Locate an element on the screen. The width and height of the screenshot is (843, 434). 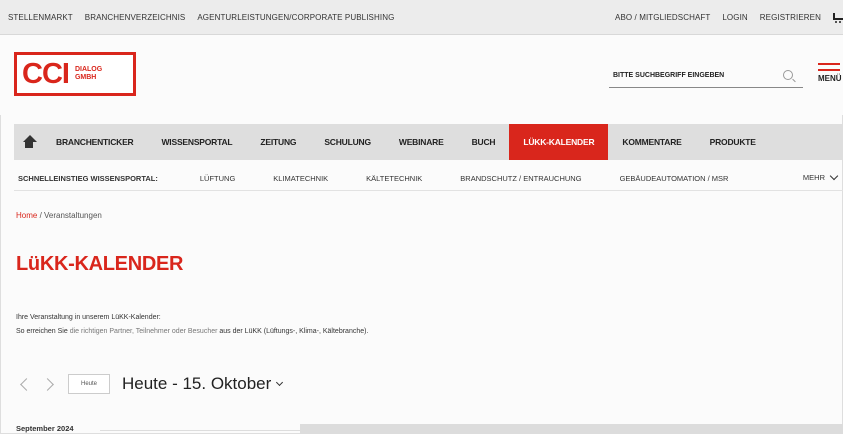
menu-button: MENÜ is located at coordinates (830, 78).